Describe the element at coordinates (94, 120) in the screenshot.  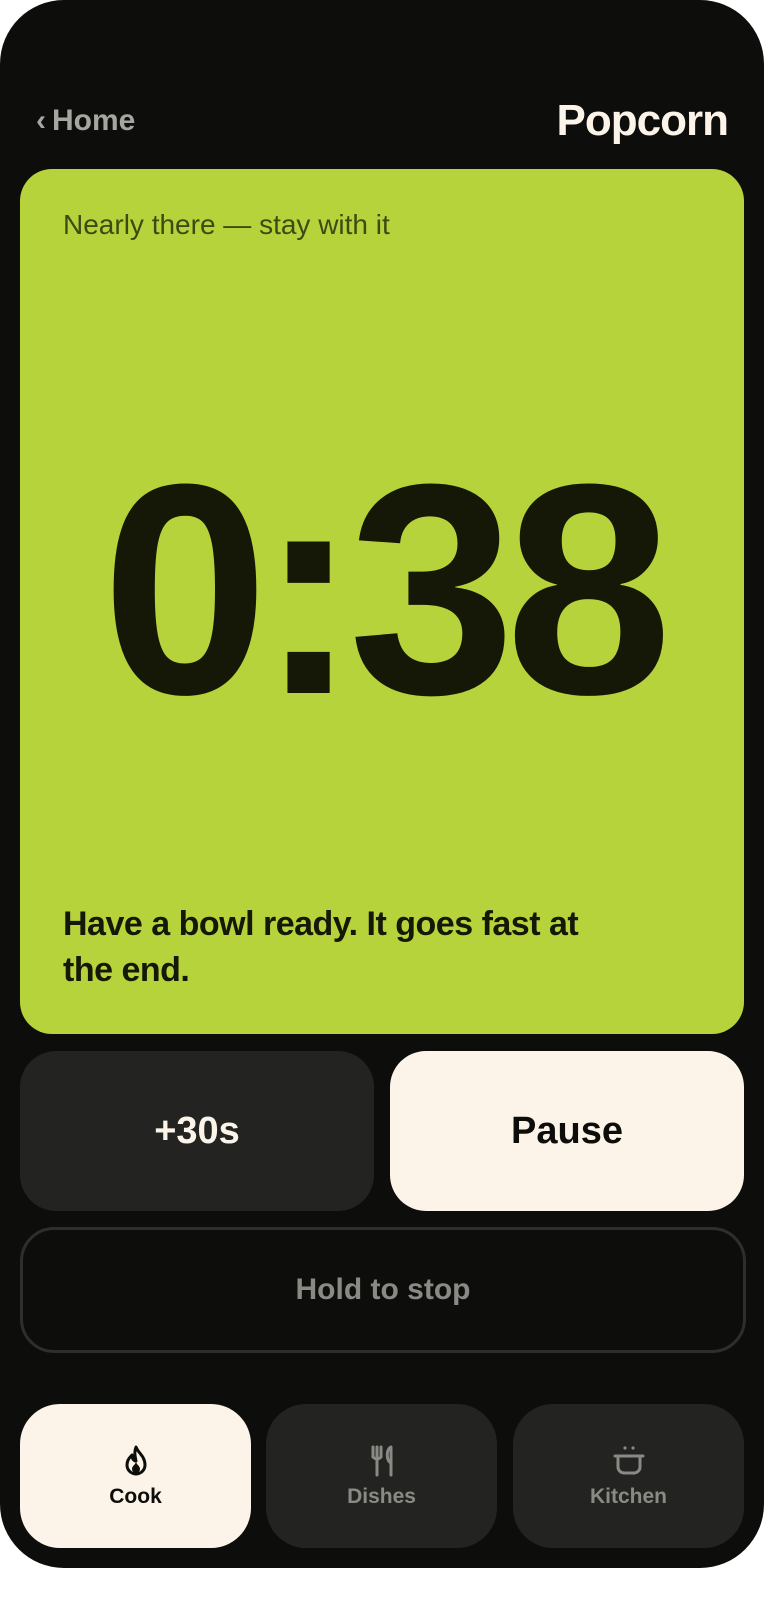
I see `back-label: Home` at that location.